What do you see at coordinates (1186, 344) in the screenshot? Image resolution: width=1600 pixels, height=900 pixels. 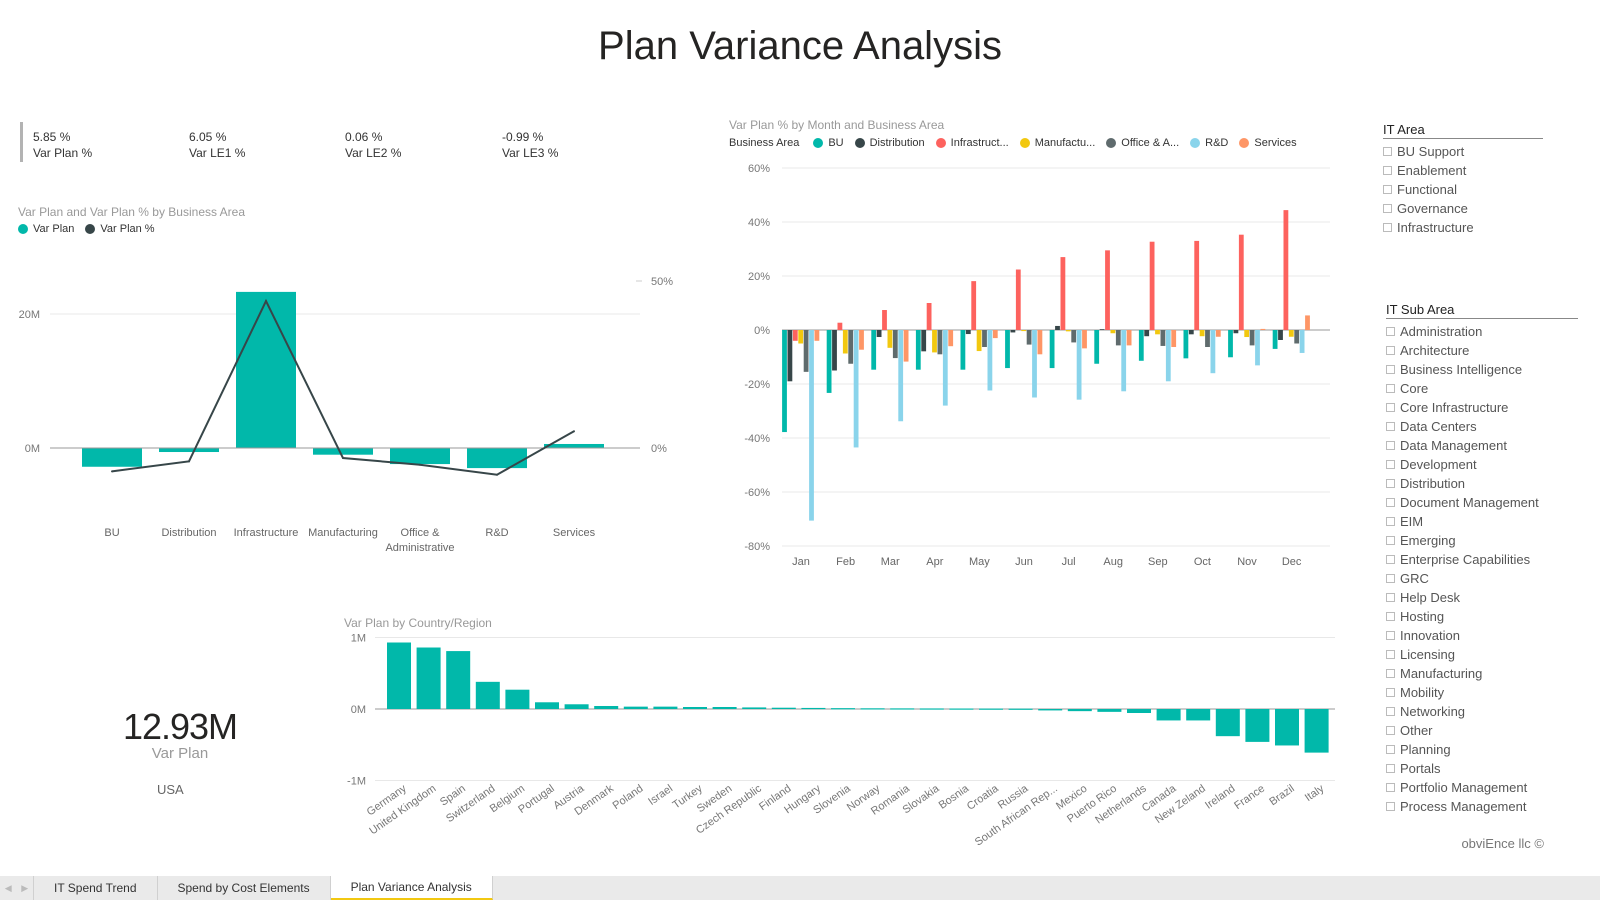 I see `bar-oct-bu` at bounding box center [1186, 344].